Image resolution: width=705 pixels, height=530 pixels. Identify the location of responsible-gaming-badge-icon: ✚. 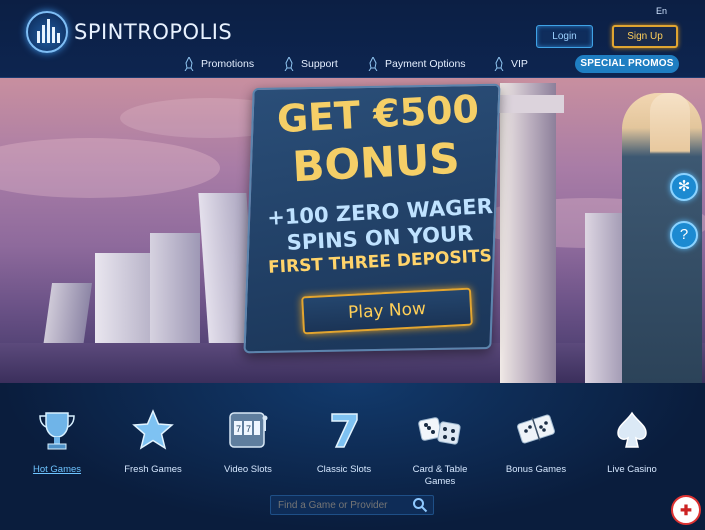
(686, 510).